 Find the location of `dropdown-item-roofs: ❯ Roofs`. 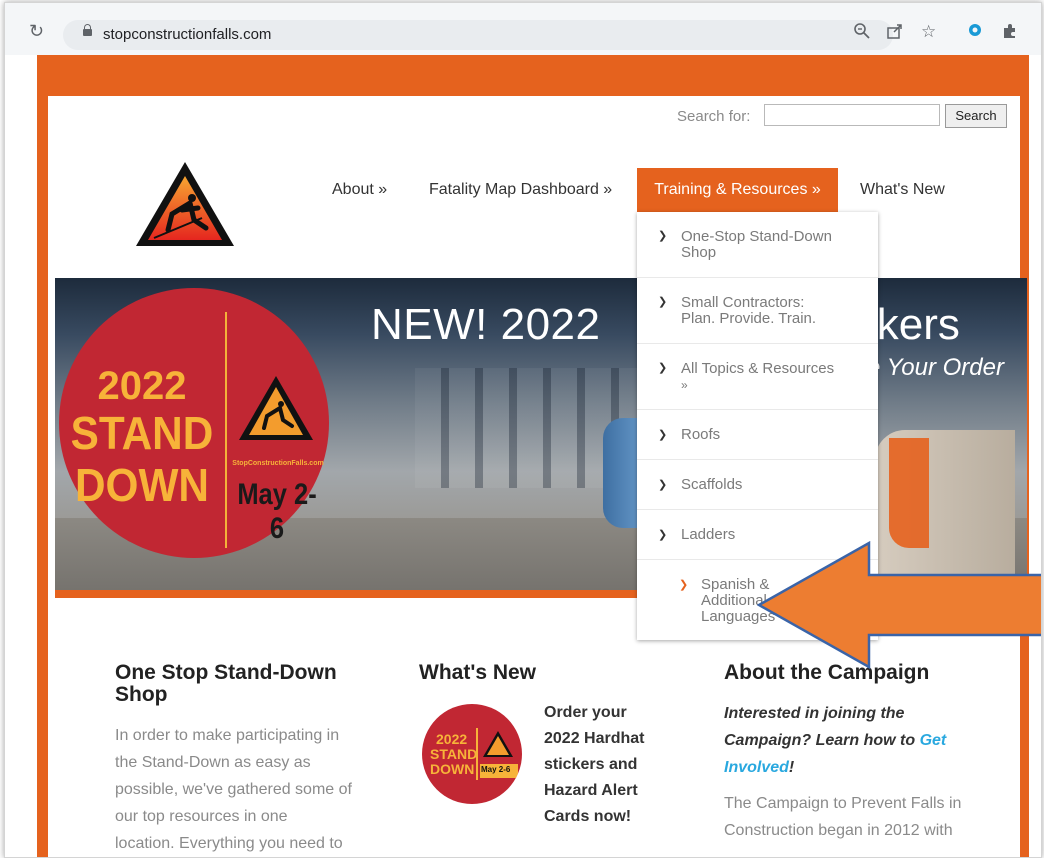

dropdown-item-roofs: ❯ Roofs is located at coordinates (757, 435).